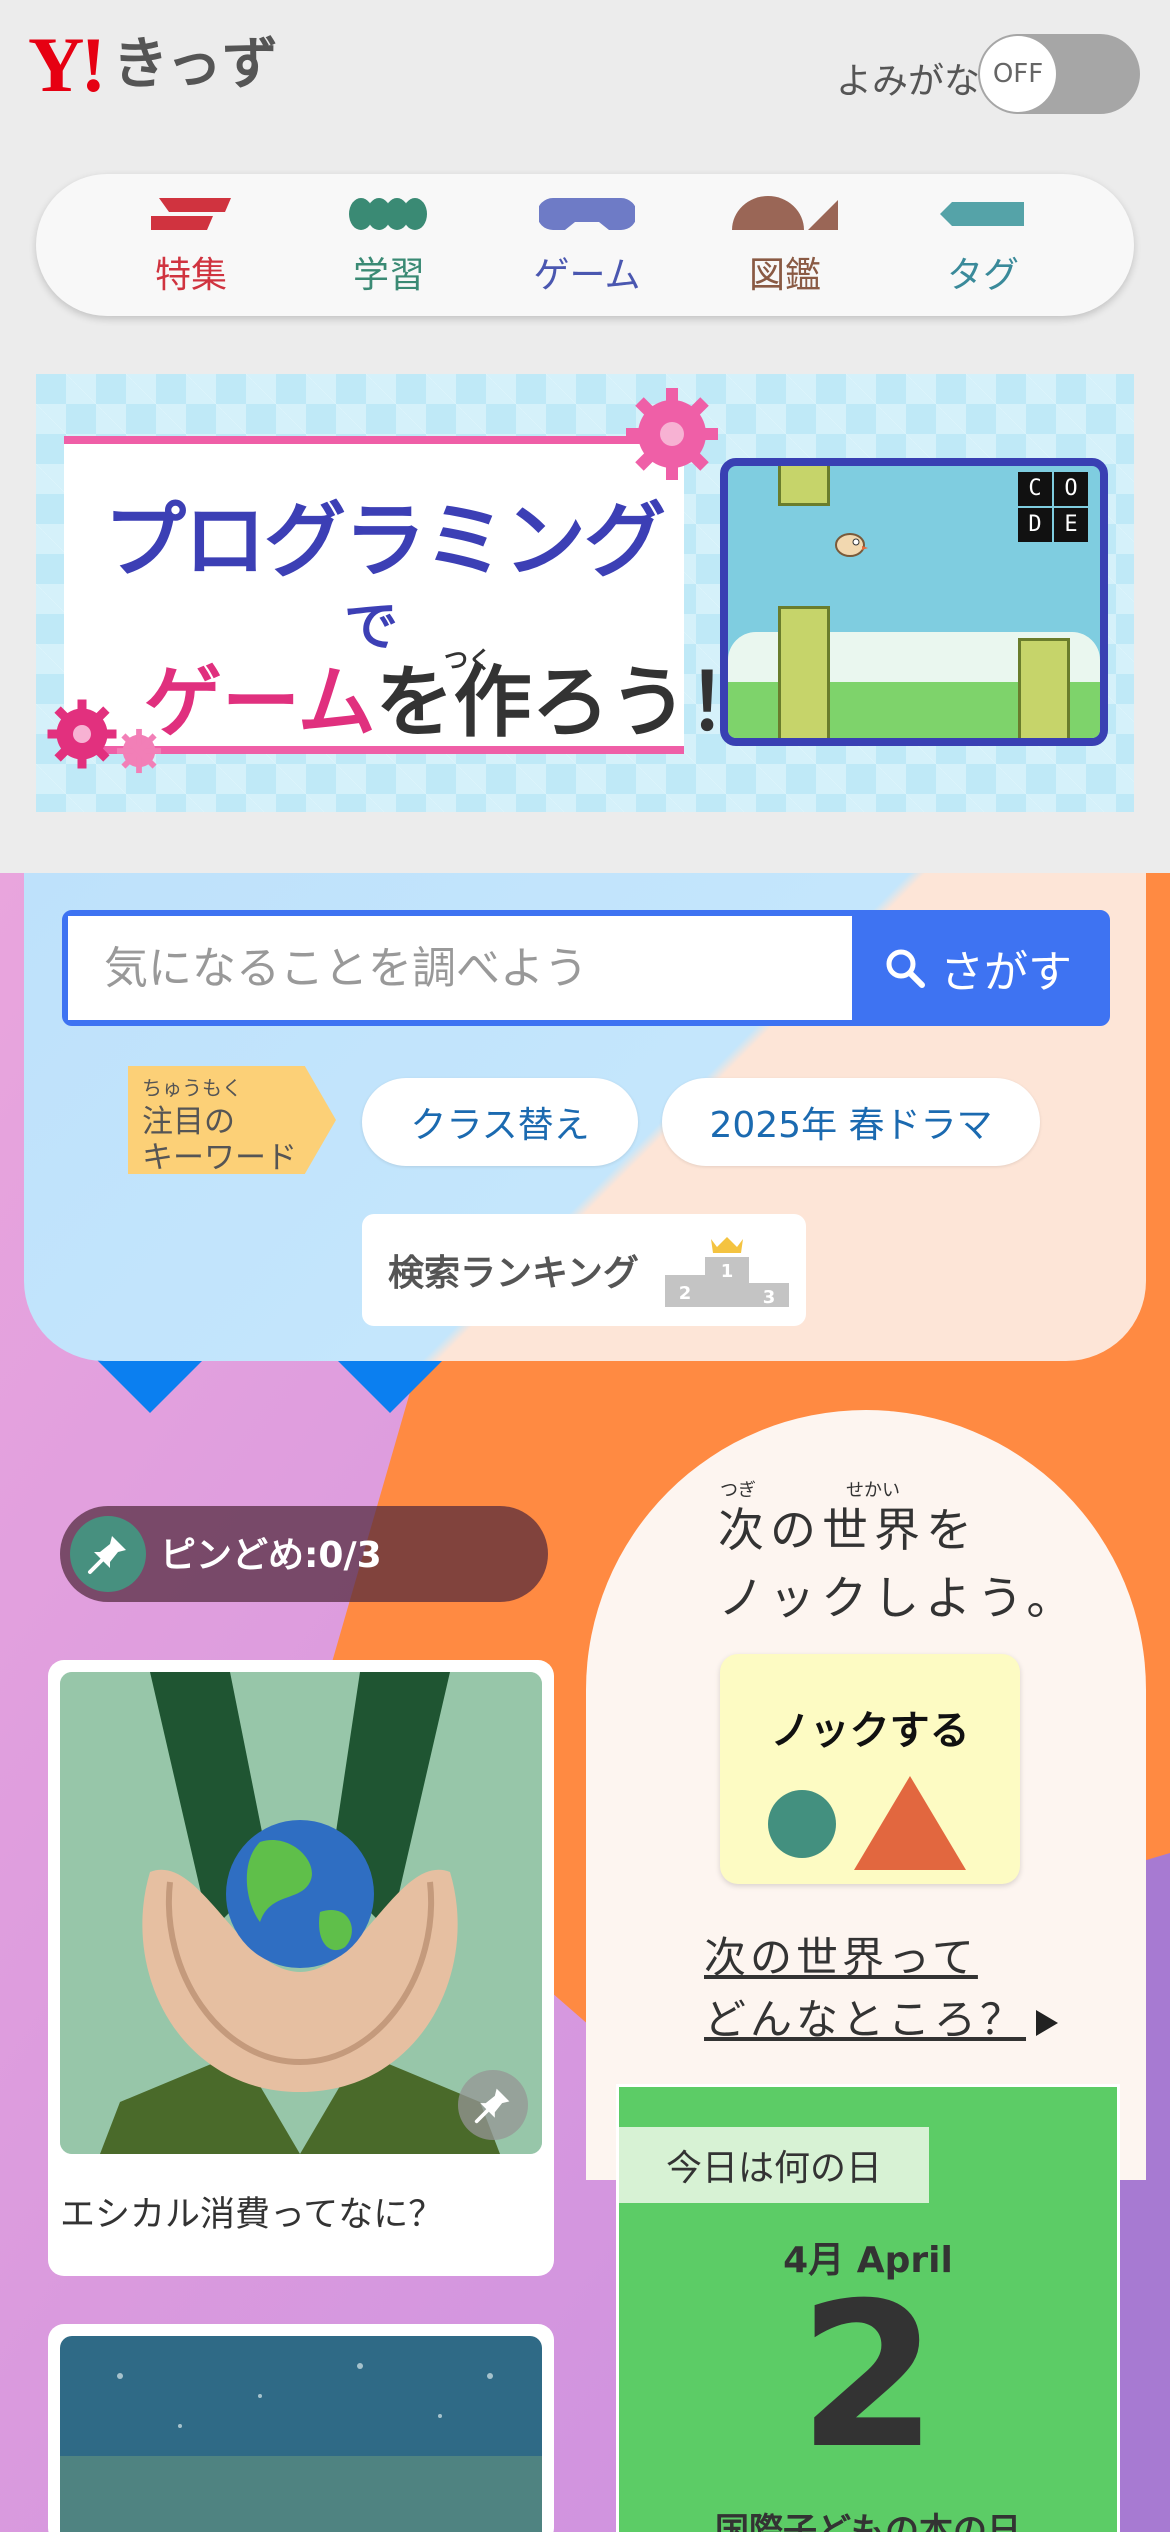 Image resolution: width=1170 pixels, height=2532 pixels. Describe the element at coordinates (191, 214) in the screenshot. I see `feature-icon` at that location.